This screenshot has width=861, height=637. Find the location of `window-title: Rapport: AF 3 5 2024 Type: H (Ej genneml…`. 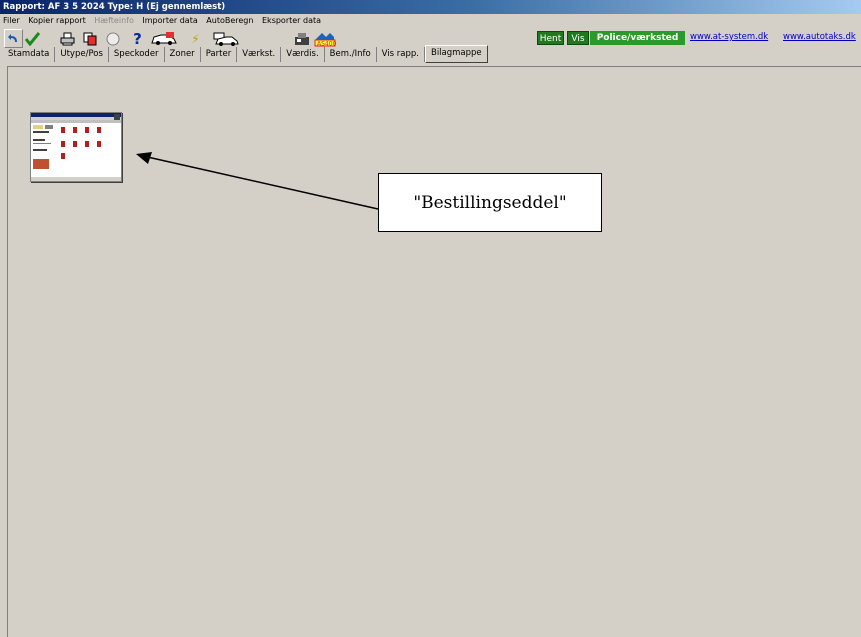

window-title: Rapport: AF 3 5 2024 Type: H (Ej genneml… is located at coordinates (430, 7).